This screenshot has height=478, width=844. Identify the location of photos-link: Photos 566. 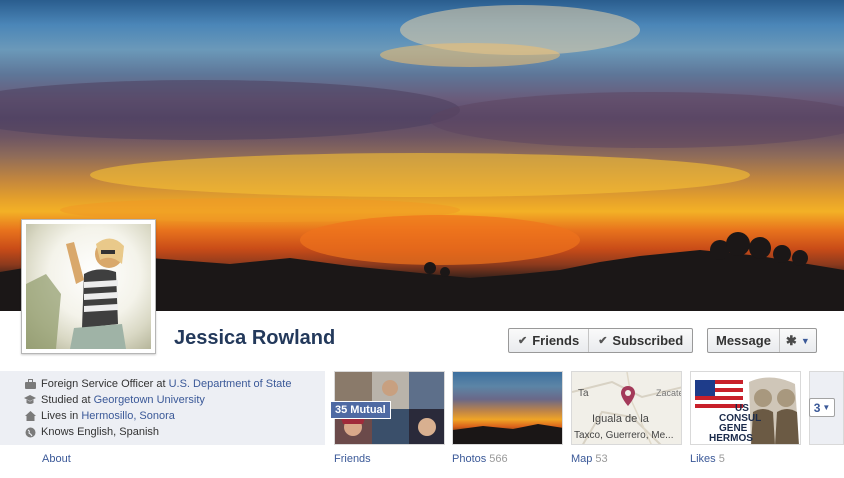
(480, 459).